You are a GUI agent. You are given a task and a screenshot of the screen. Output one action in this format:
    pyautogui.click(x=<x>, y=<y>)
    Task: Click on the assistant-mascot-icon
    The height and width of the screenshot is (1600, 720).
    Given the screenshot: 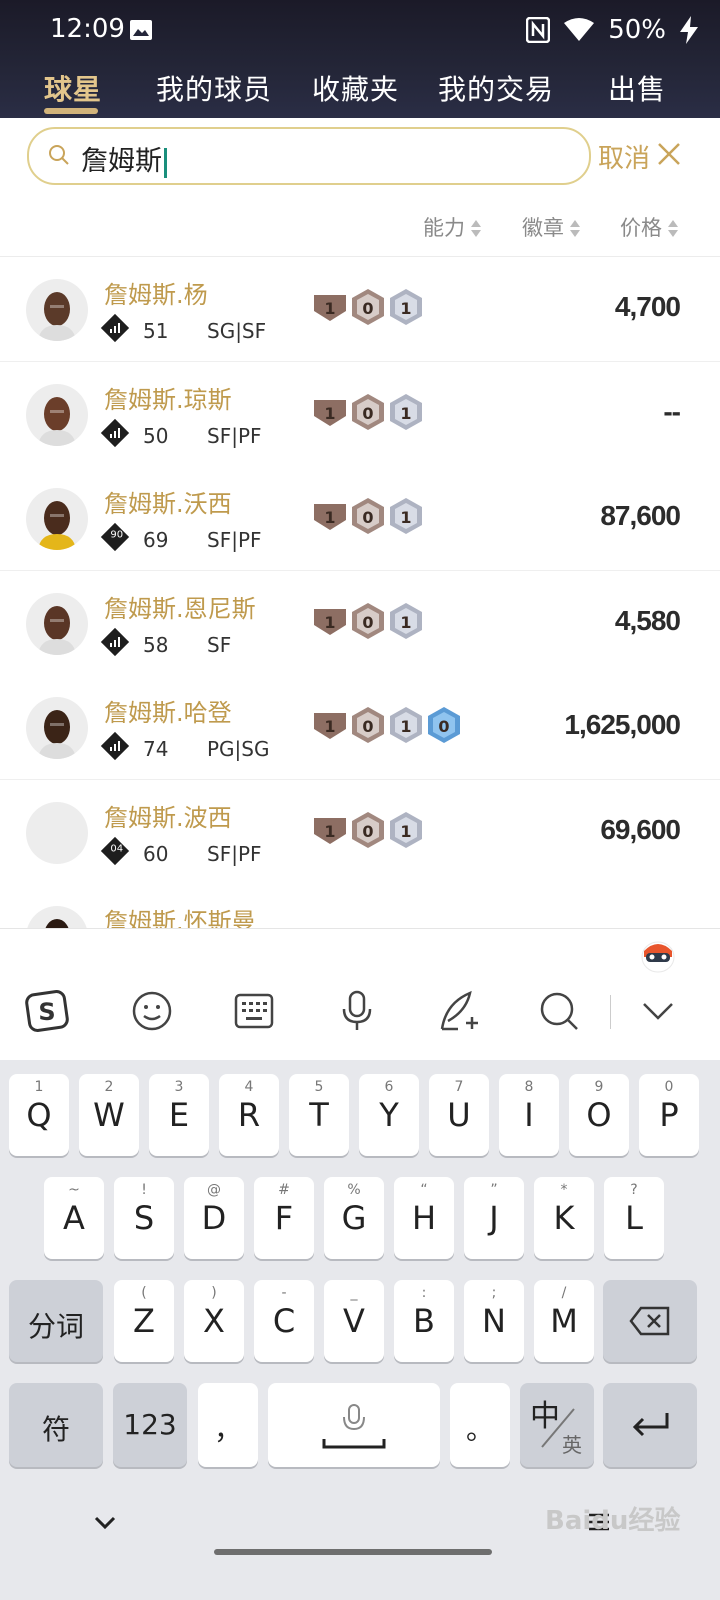 What is the action you would take?
    pyautogui.click(x=658, y=955)
    